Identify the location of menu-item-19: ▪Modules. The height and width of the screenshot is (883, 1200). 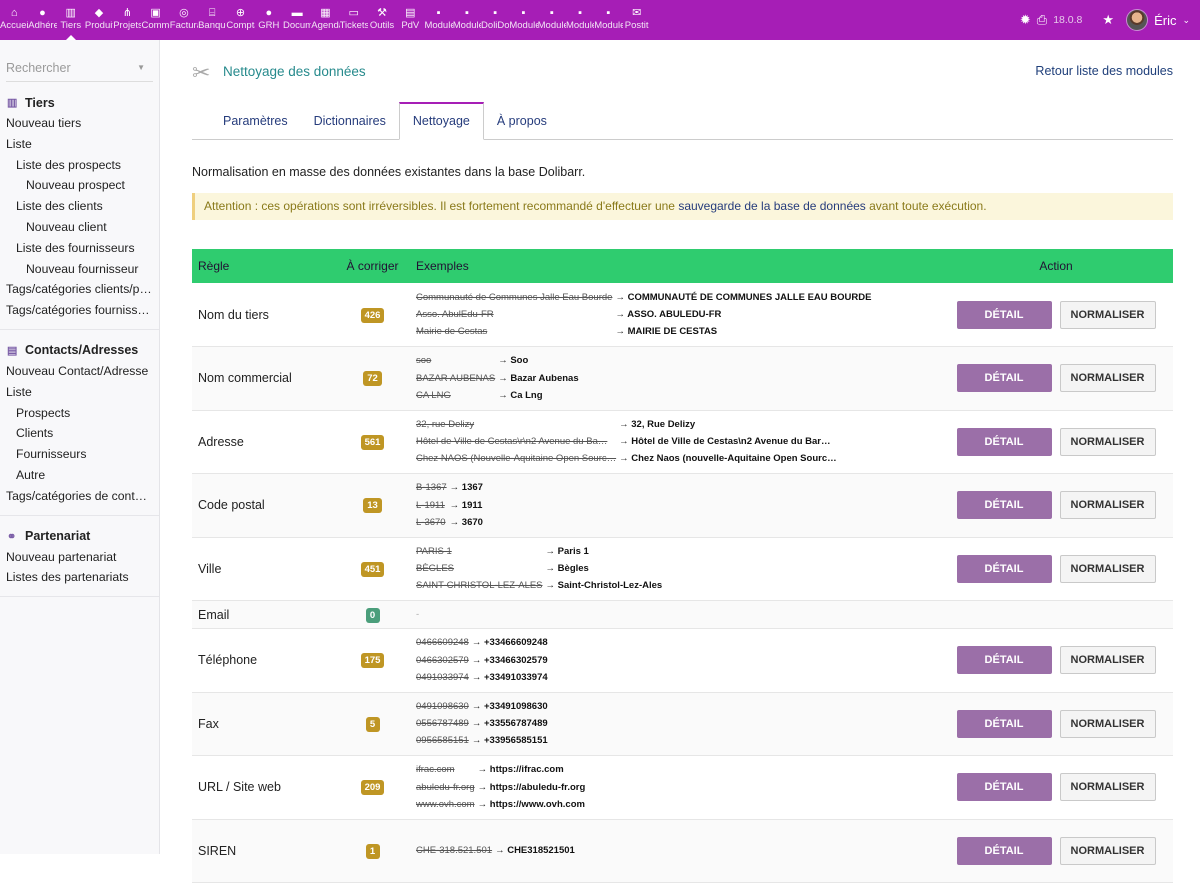
(552, 20).